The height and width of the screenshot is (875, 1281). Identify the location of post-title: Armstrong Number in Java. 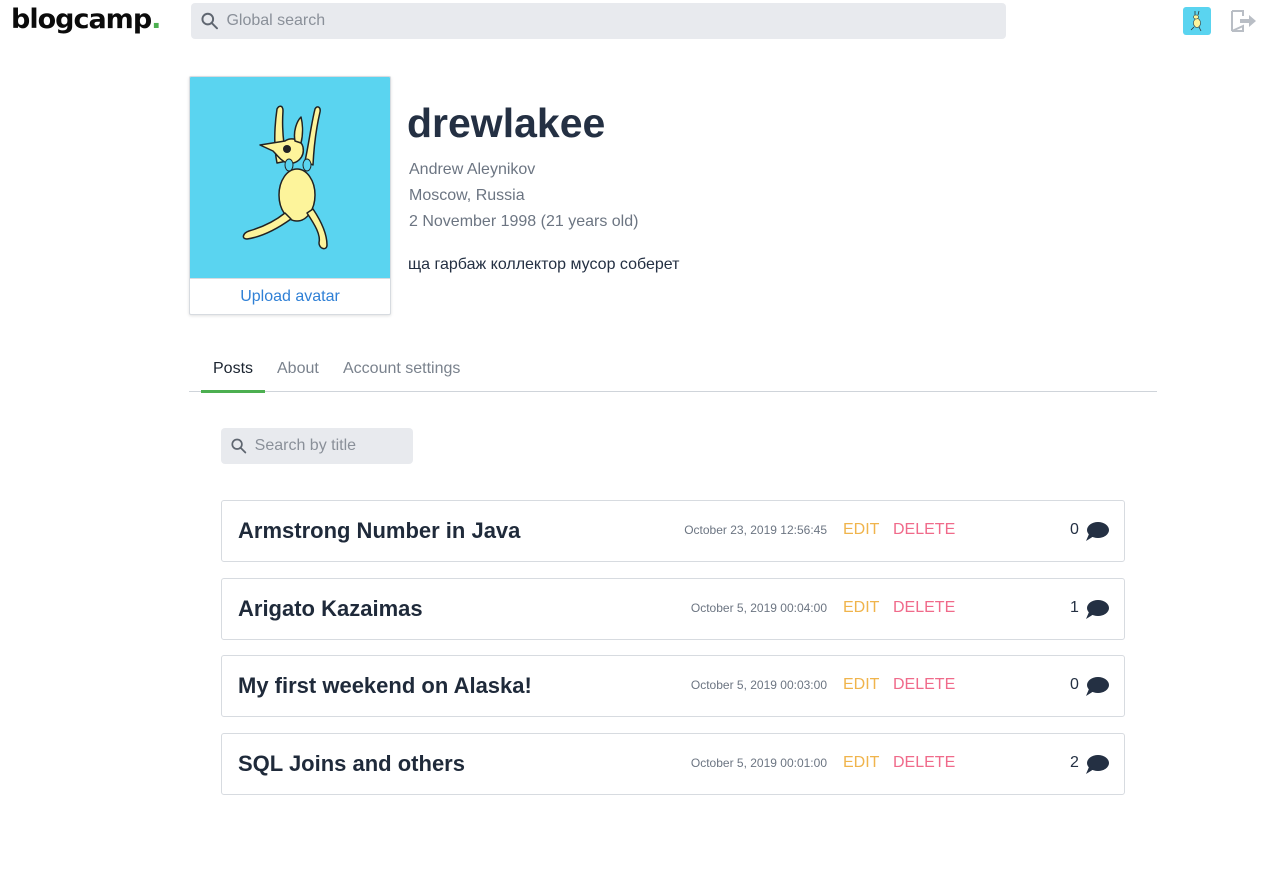
(379, 531).